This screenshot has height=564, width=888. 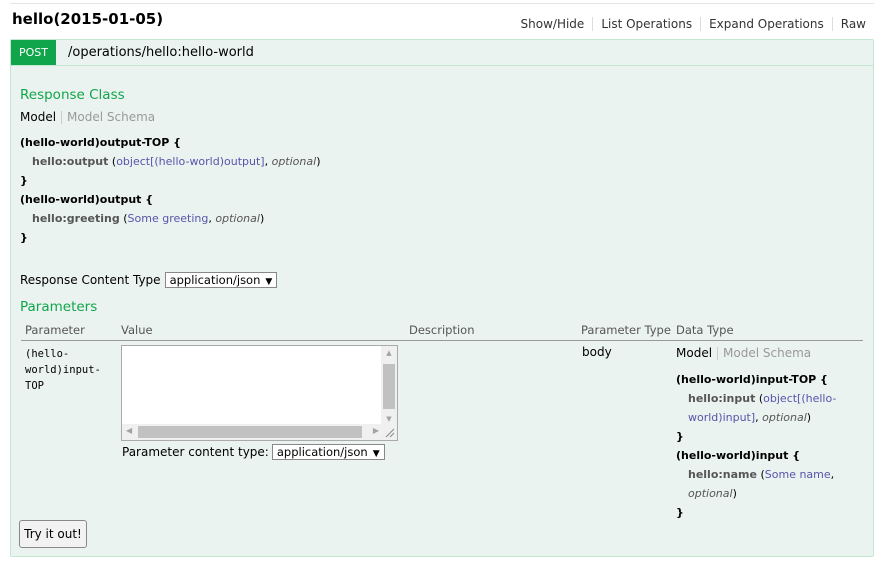 What do you see at coordinates (376, 430) in the screenshot?
I see `scroll-right-arrow-icon: ▶` at bounding box center [376, 430].